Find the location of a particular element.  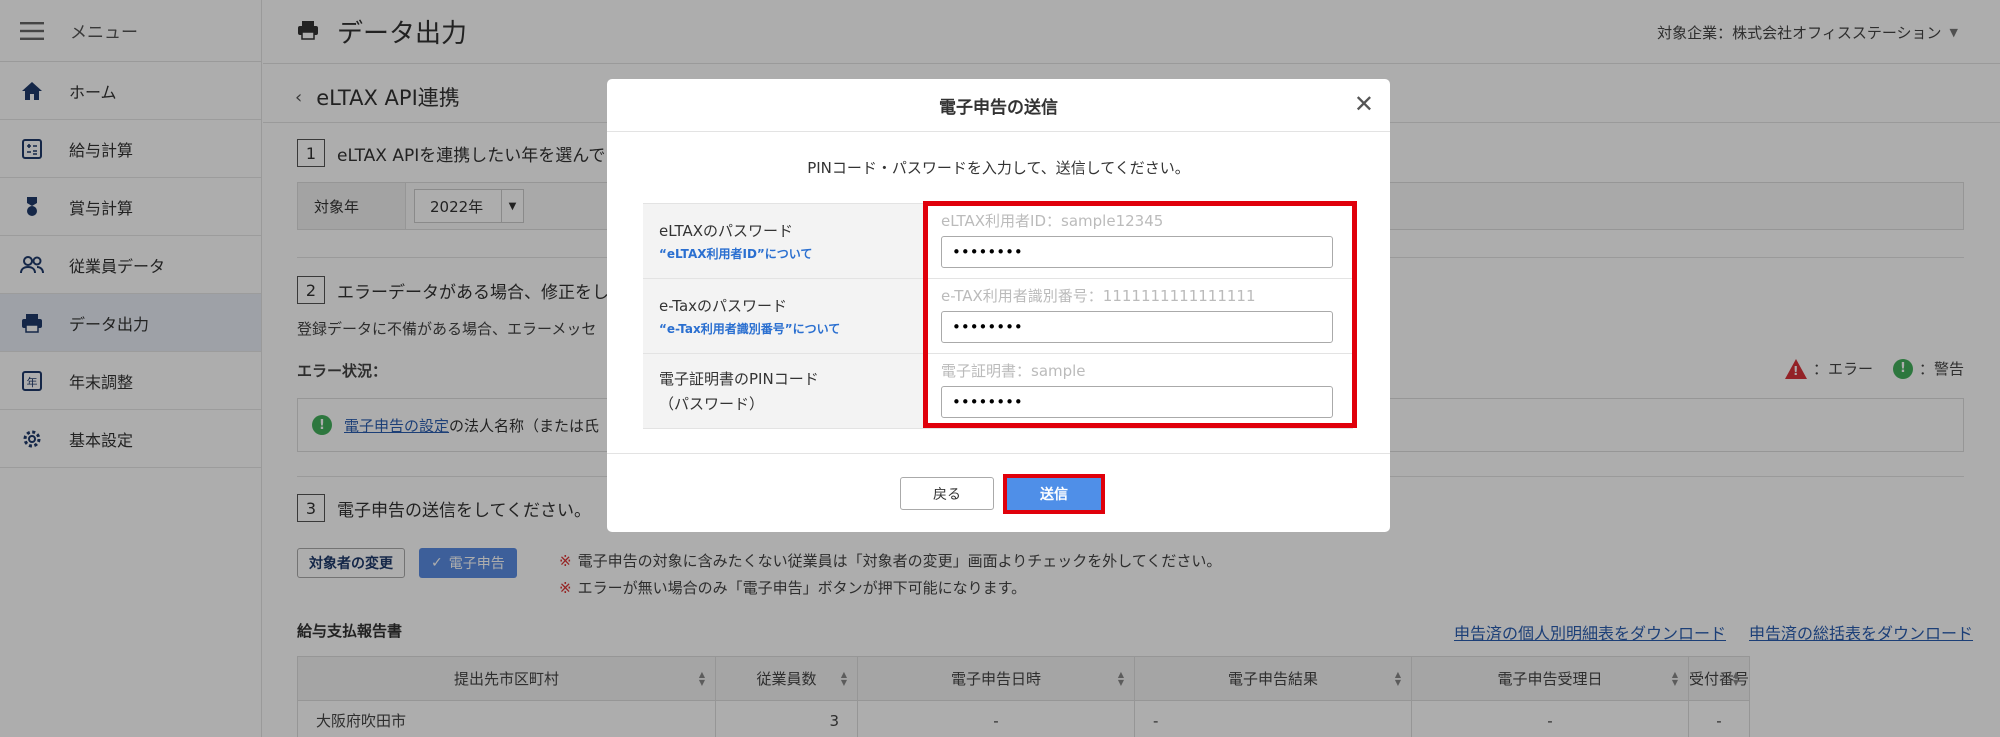

form-label: eLTAXのパスワード “eLTAX利用者ID”について is located at coordinates (783, 241).